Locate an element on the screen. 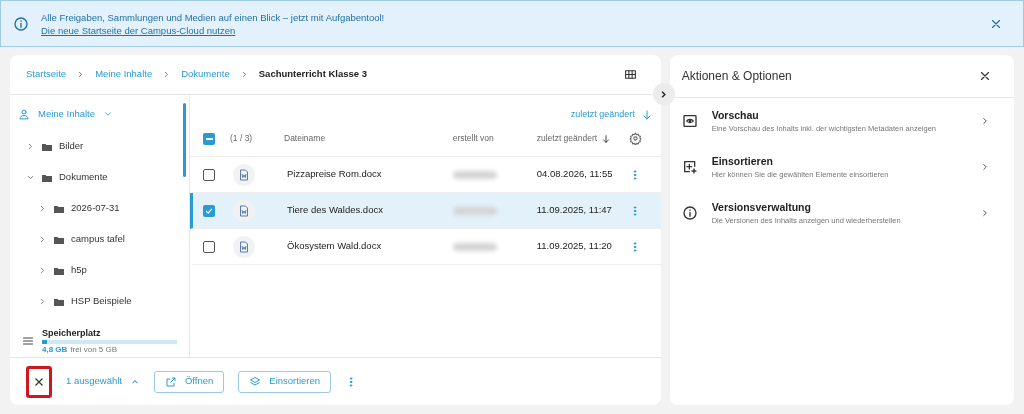 The height and width of the screenshot is (414, 1024). column-header: erstellt von is located at coordinates (494, 138).